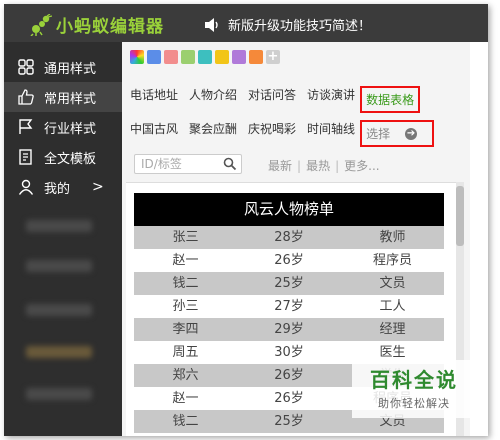 The width and height of the screenshot is (500, 440). I want to click on table-cell: 张三, so click(185, 237).